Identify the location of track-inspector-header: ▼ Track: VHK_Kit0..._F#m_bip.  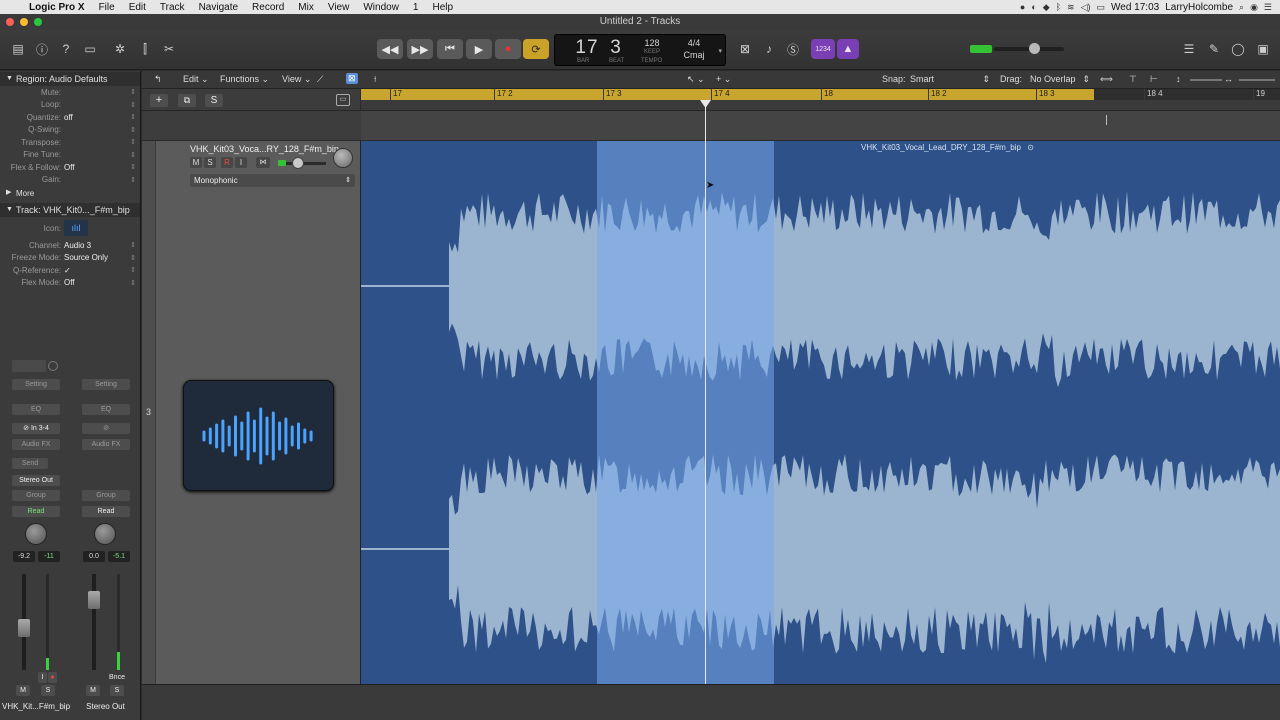
(70, 210).